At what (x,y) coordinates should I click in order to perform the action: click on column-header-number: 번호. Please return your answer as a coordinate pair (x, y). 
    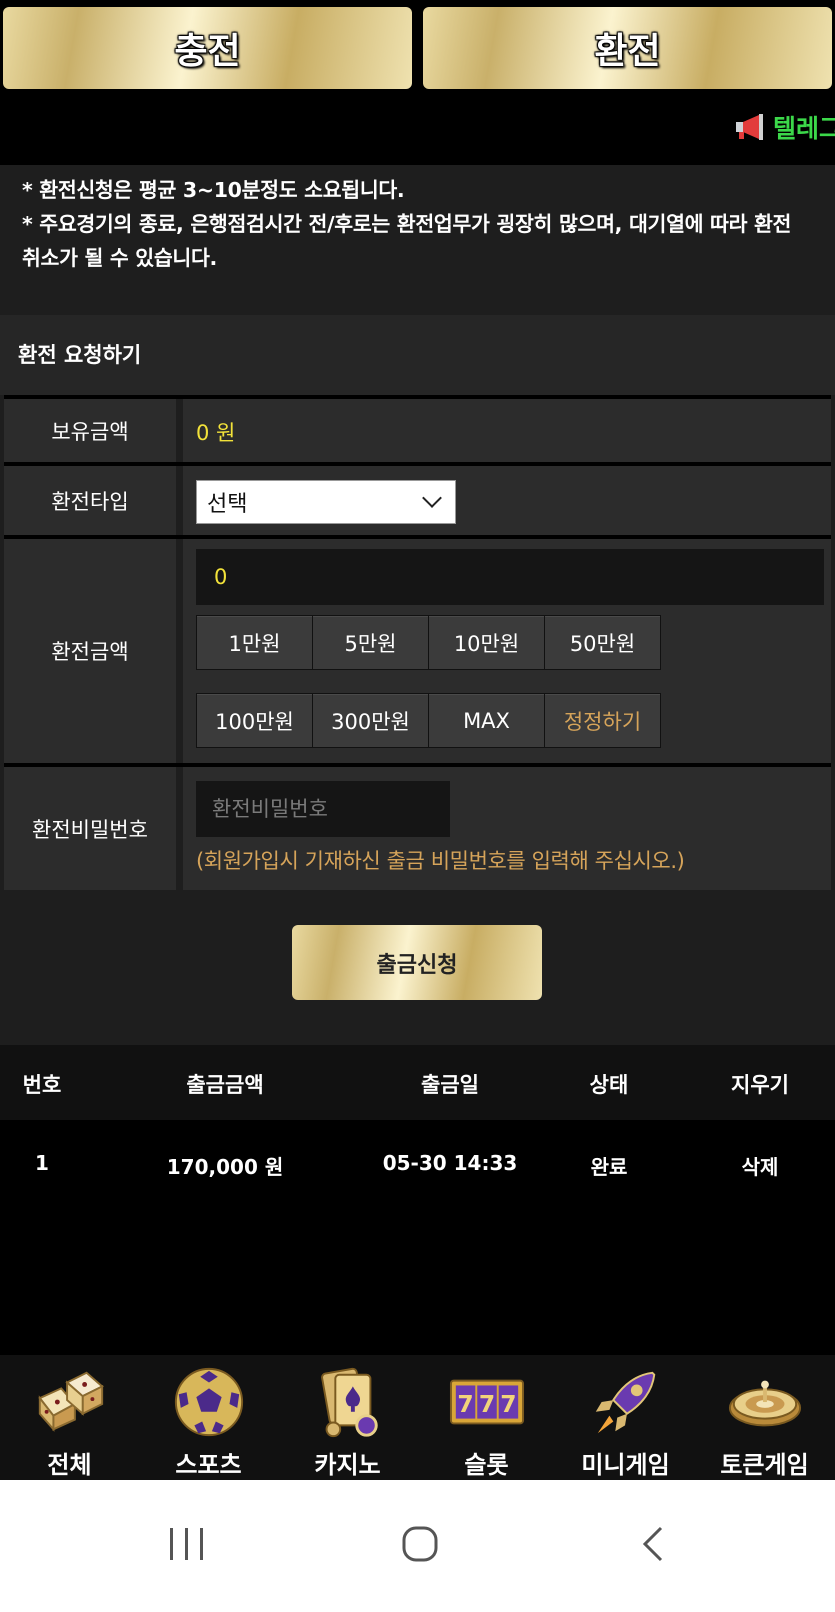
    Looking at the image, I should click on (42, 1085).